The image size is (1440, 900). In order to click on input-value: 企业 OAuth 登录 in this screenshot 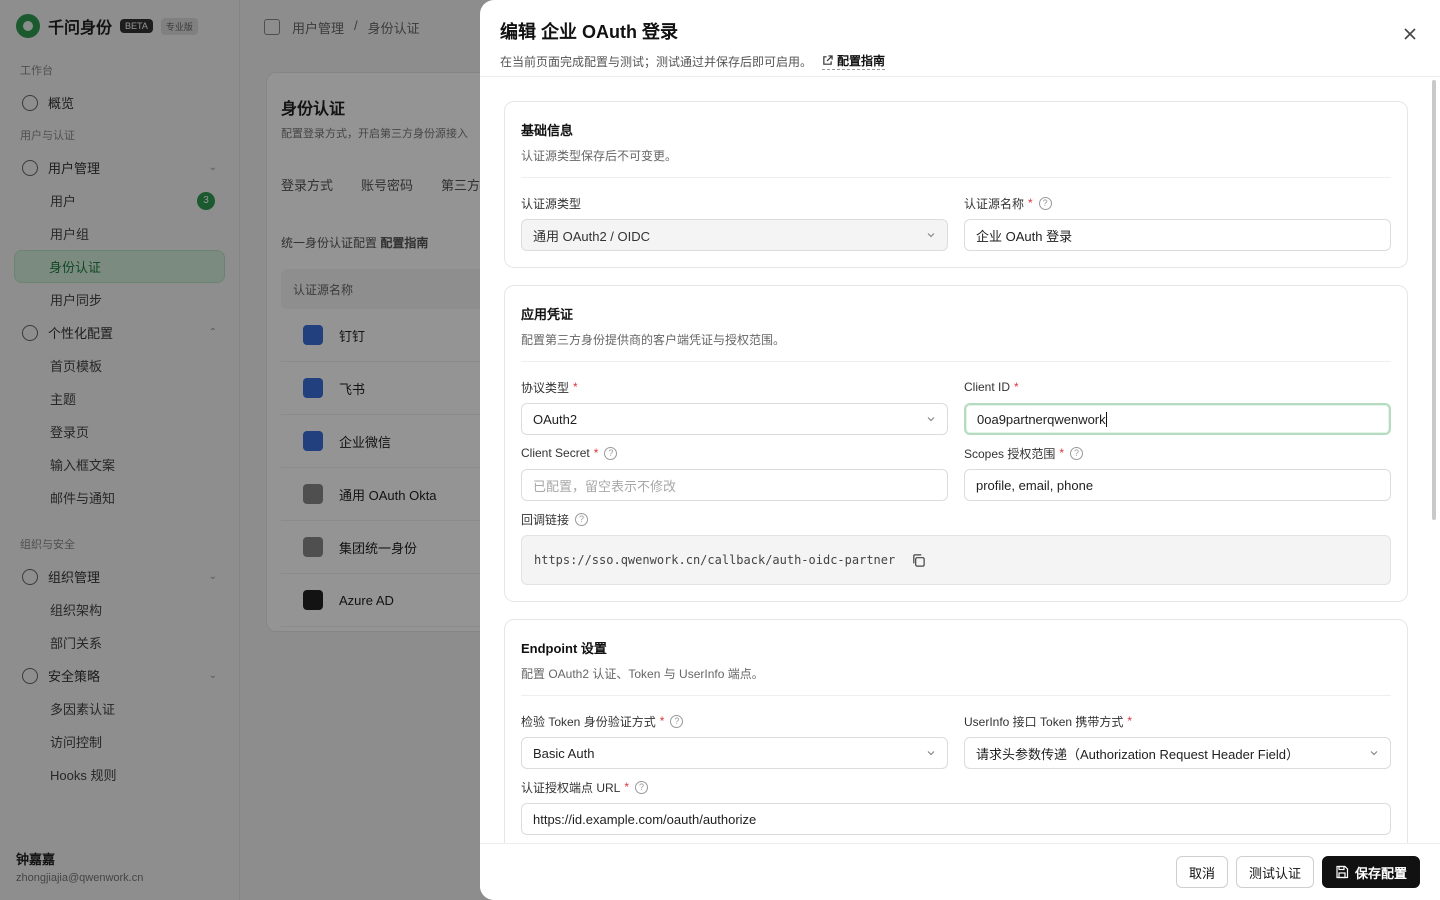, I will do `click(1024, 236)`.